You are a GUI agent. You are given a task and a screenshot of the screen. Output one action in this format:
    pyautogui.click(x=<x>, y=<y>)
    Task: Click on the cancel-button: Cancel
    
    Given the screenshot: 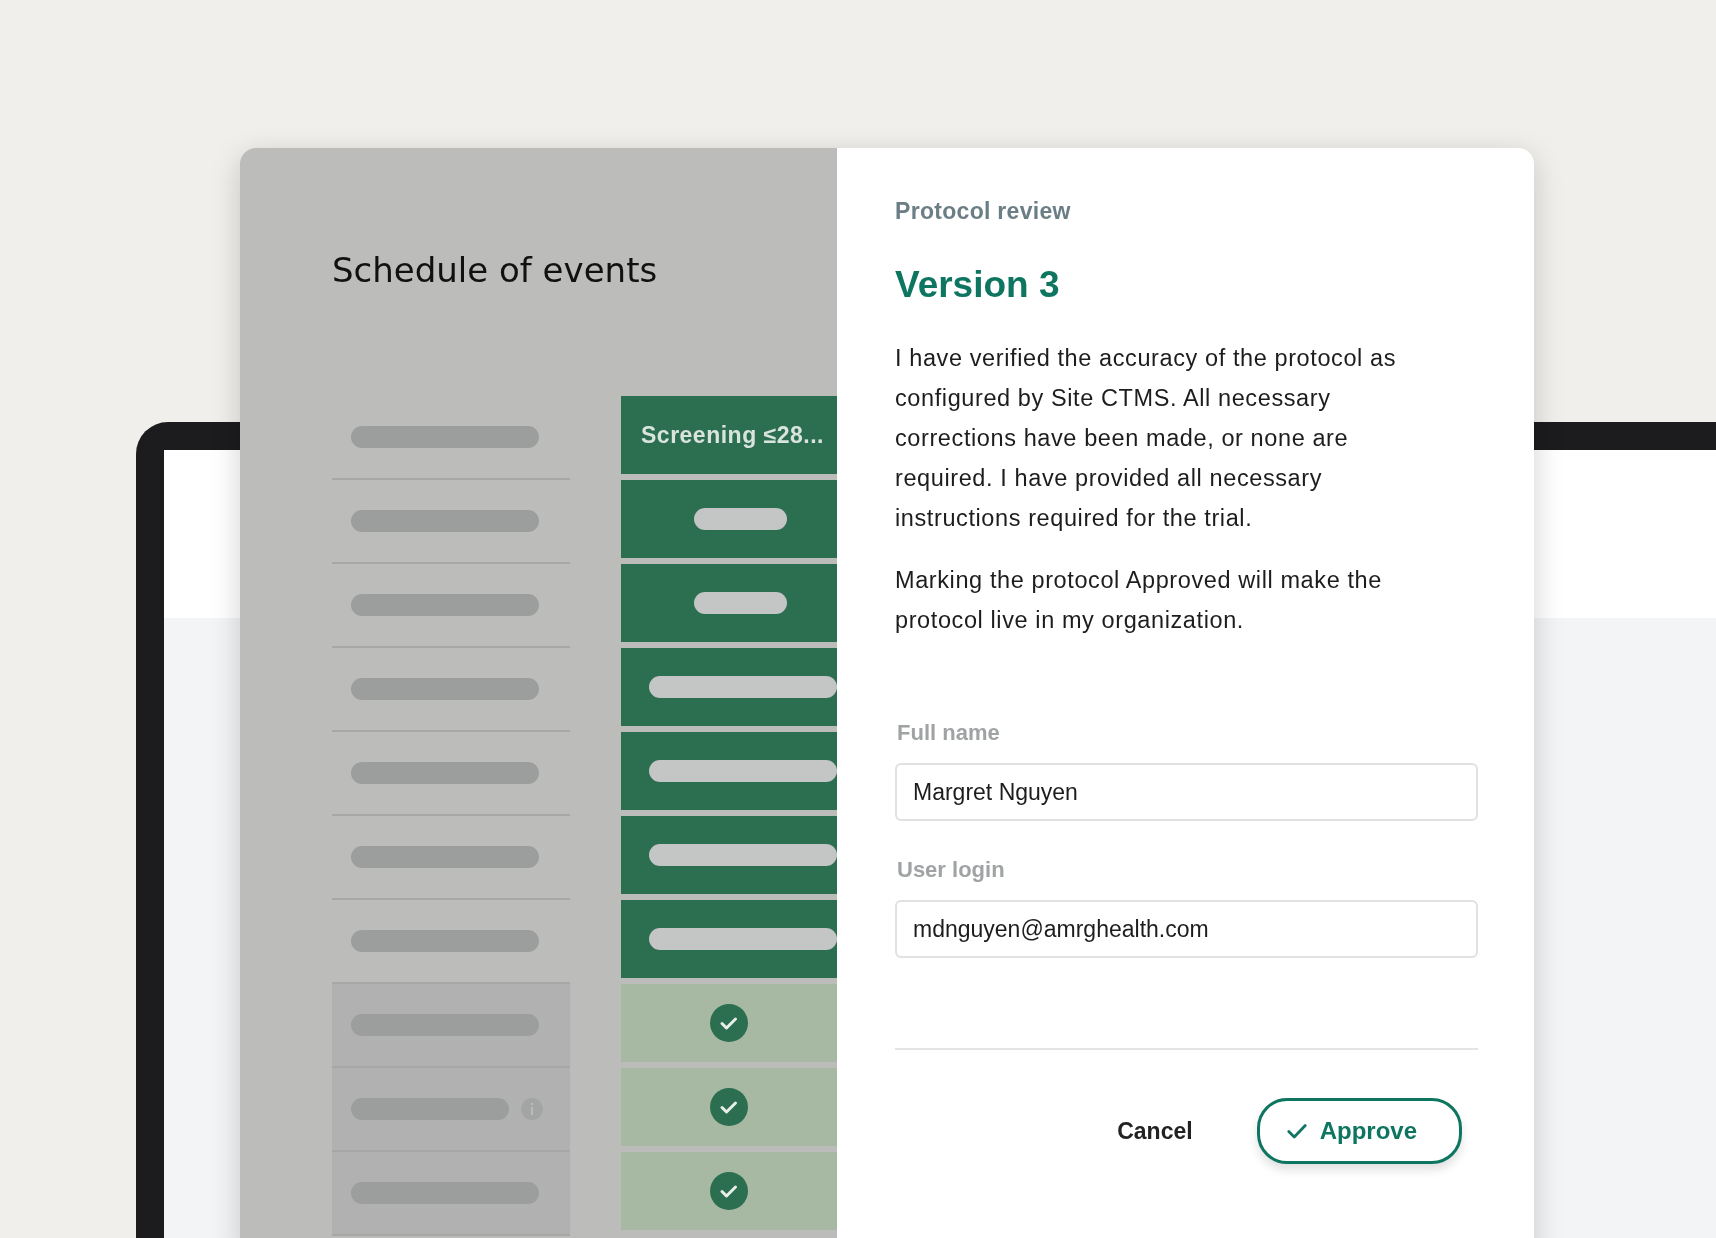 What is the action you would take?
    pyautogui.click(x=1155, y=1131)
    